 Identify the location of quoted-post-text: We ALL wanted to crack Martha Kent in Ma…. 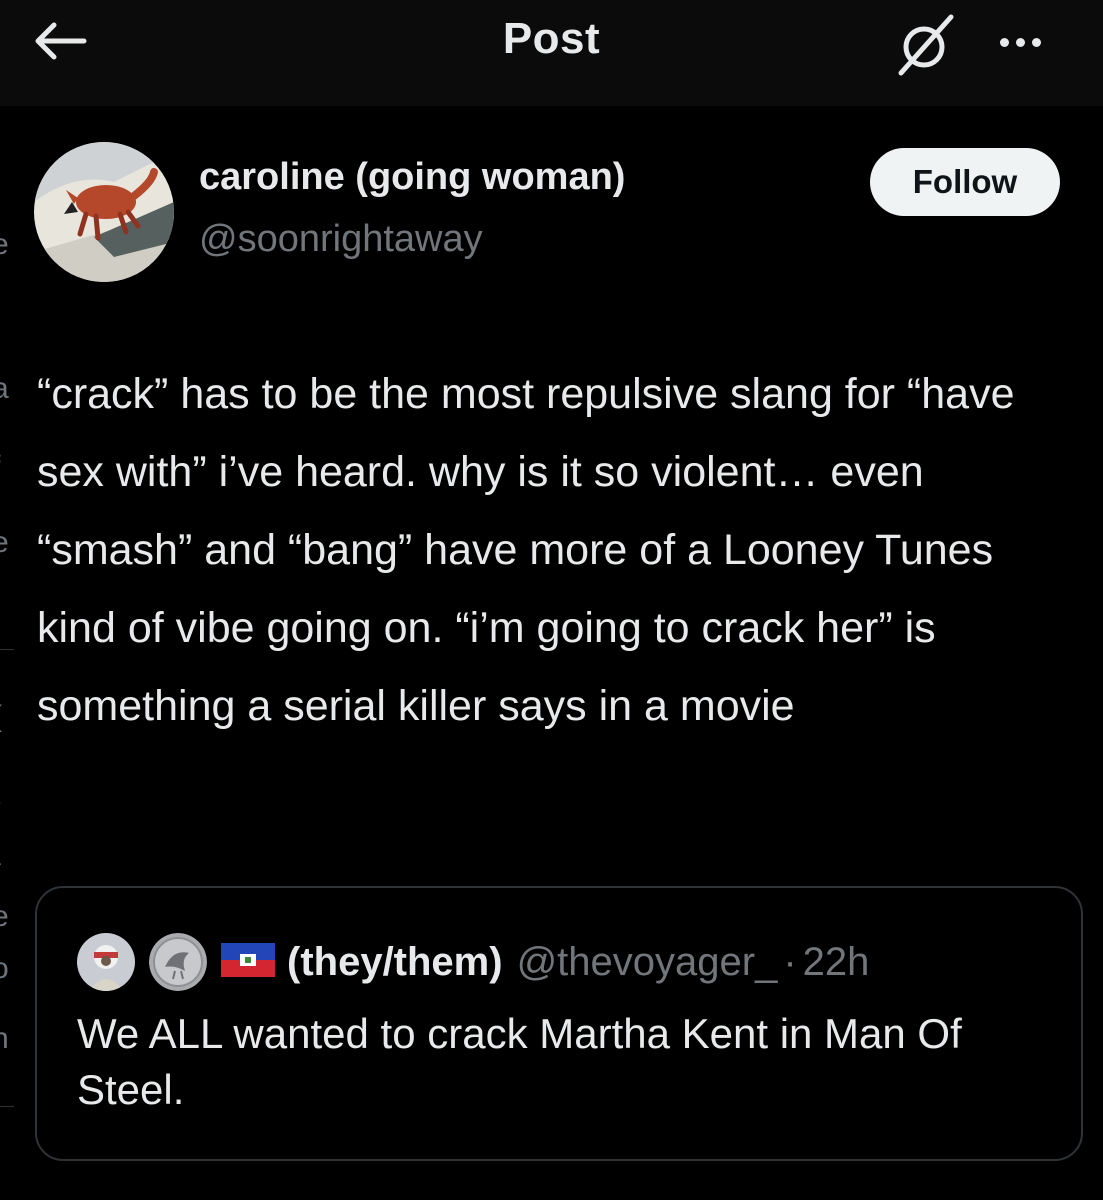
(519, 1061).